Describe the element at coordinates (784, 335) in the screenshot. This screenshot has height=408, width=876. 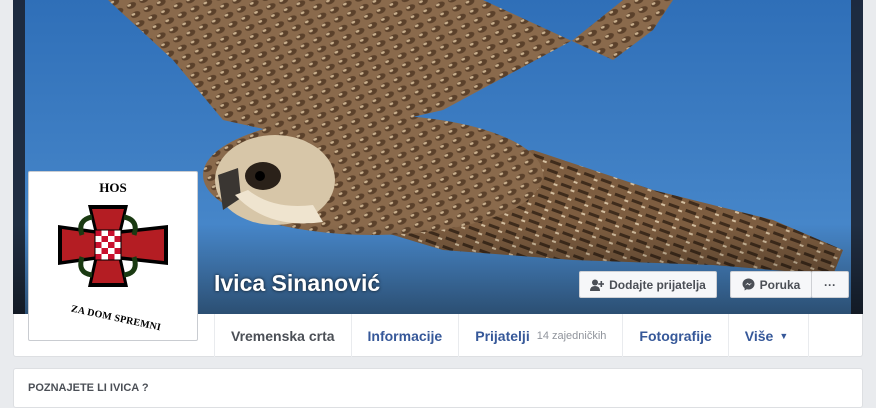
I see `caret-down-icon: ▼` at that location.